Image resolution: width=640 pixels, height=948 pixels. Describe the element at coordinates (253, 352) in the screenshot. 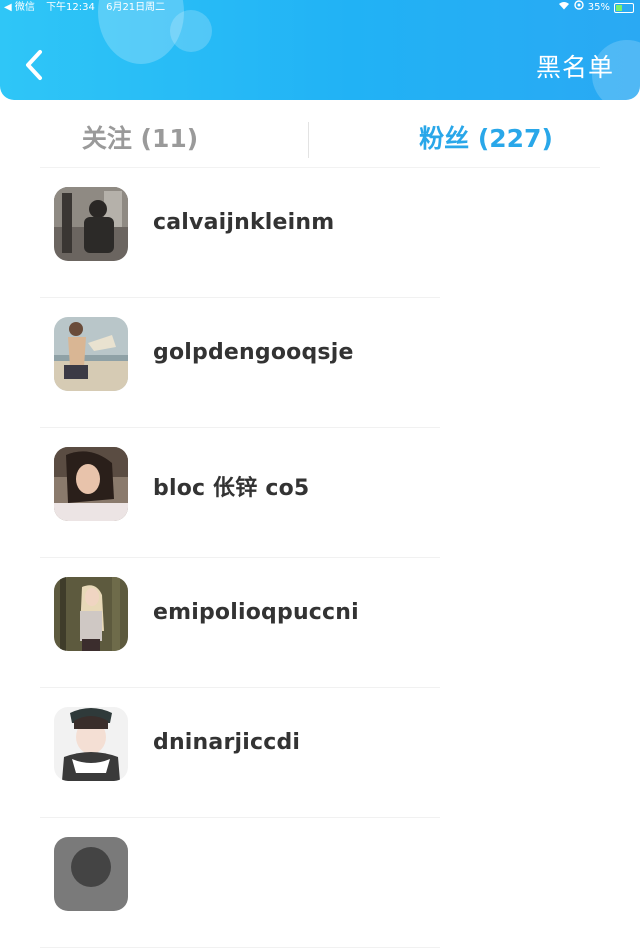

I see `fan-name: golpdengooqsje` at that location.